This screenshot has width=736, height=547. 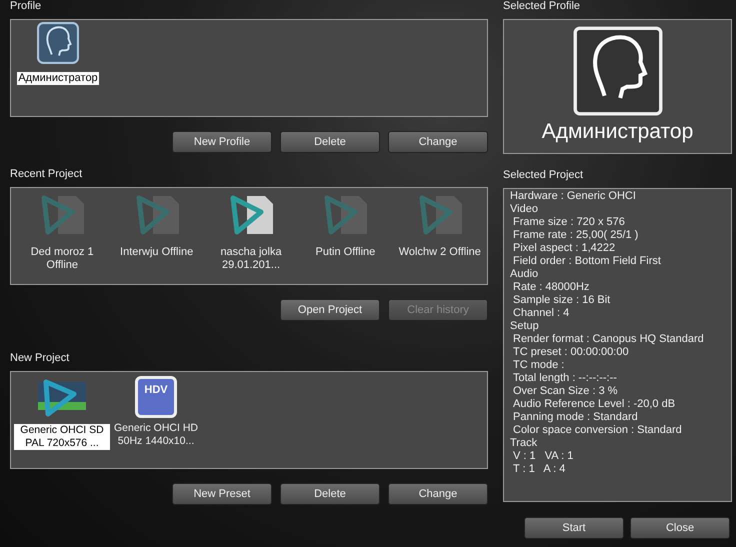 I want to click on project-name: Putin Offline, so click(x=346, y=252).